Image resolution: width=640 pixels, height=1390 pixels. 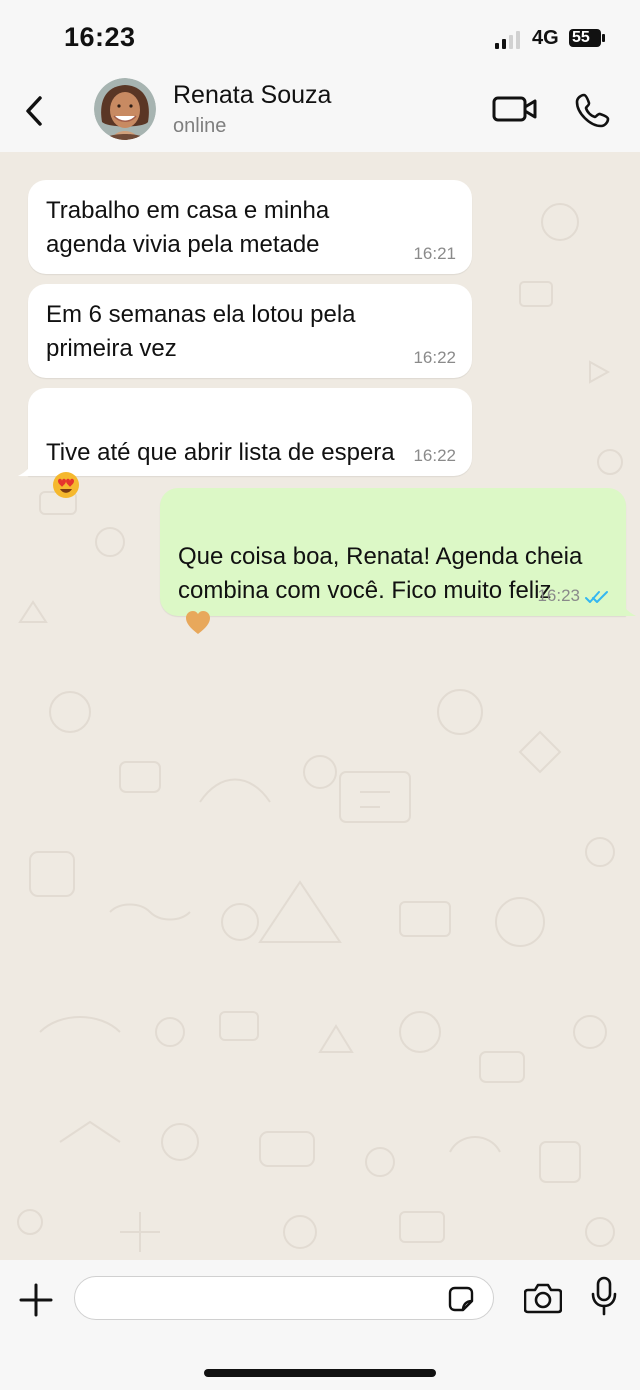 I want to click on status-time: 16:23, so click(x=100, y=37).